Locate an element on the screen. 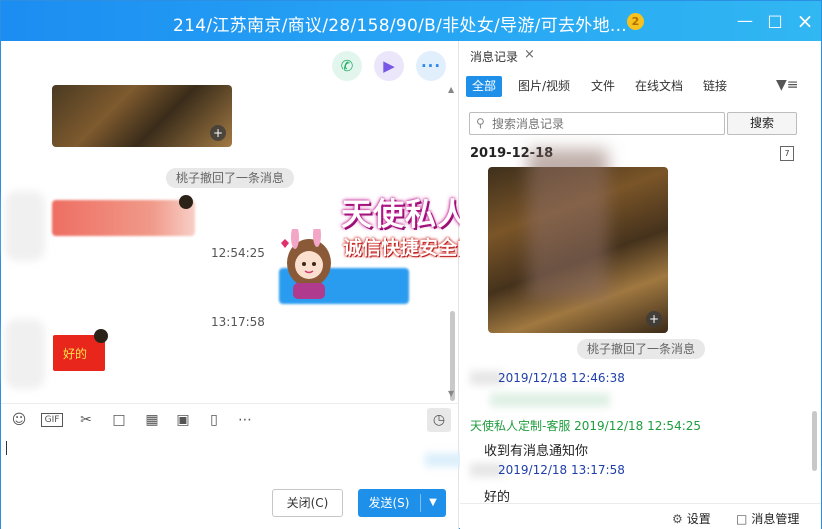  image-icon: ▣ is located at coordinates (183, 420).